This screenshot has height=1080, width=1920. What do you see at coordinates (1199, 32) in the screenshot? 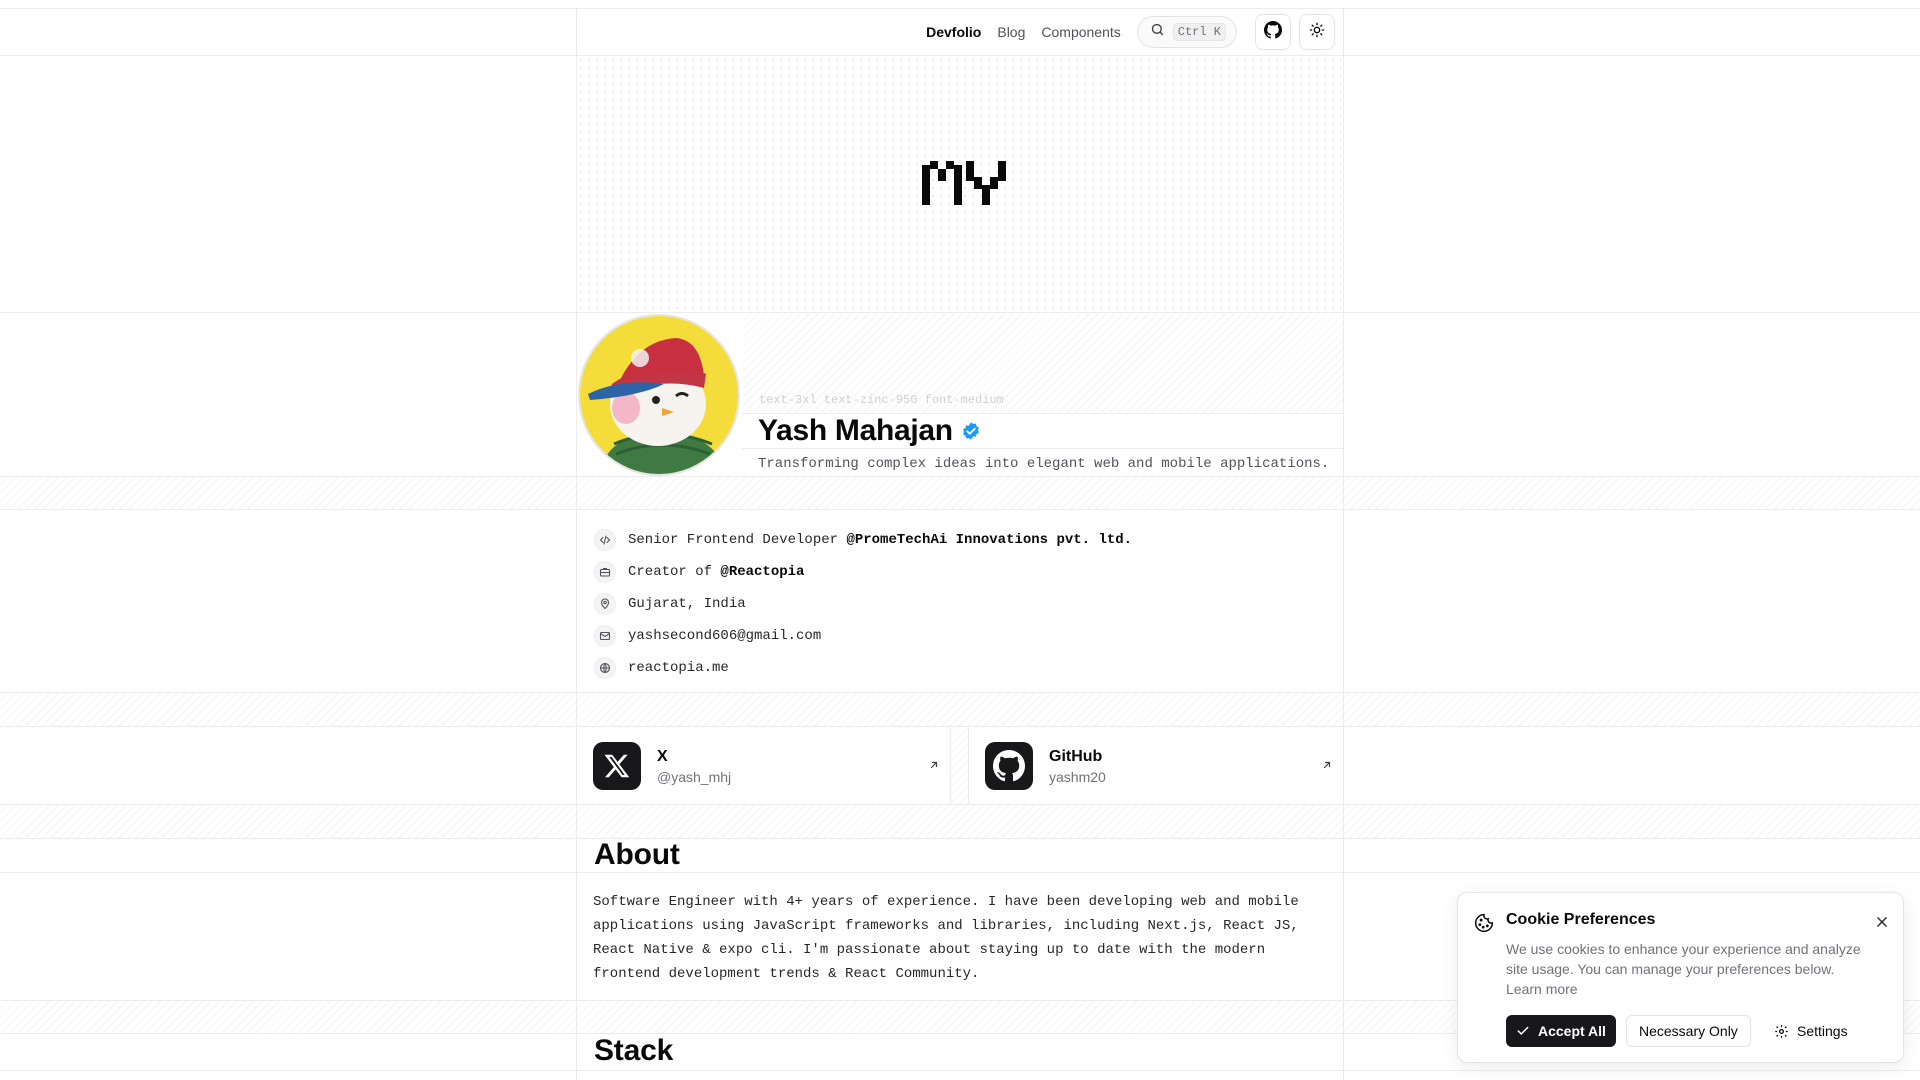
I see `search-shortcut: Ctrl K` at bounding box center [1199, 32].